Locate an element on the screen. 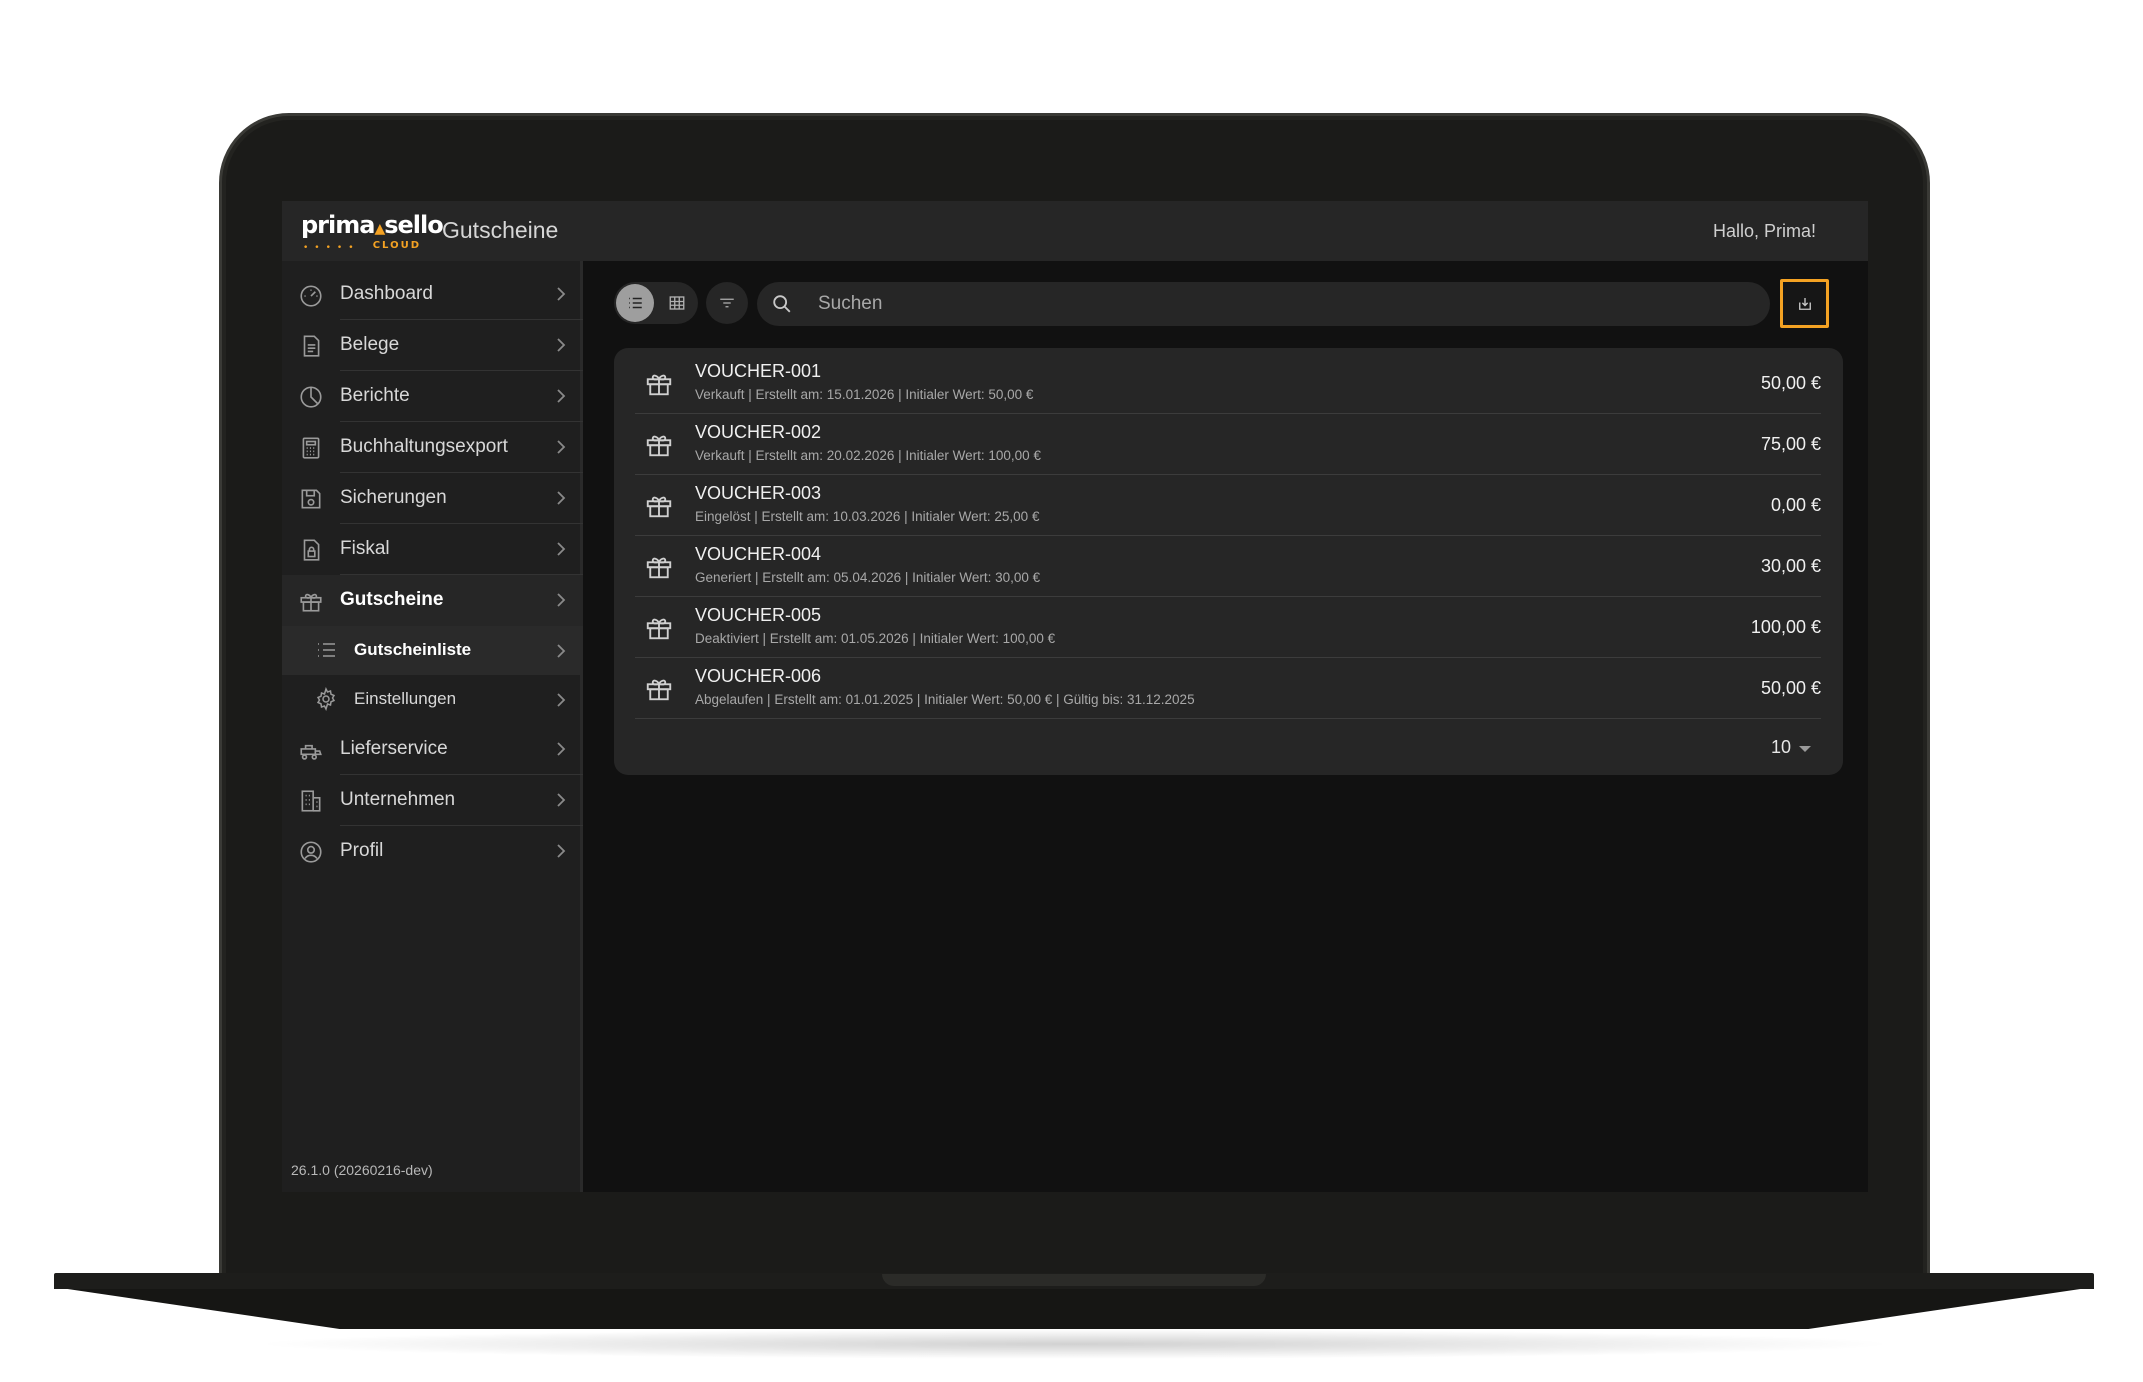 The height and width of the screenshot is (1382, 2143). sidebar-item-label: Unternehmen is located at coordinates (398, 799).